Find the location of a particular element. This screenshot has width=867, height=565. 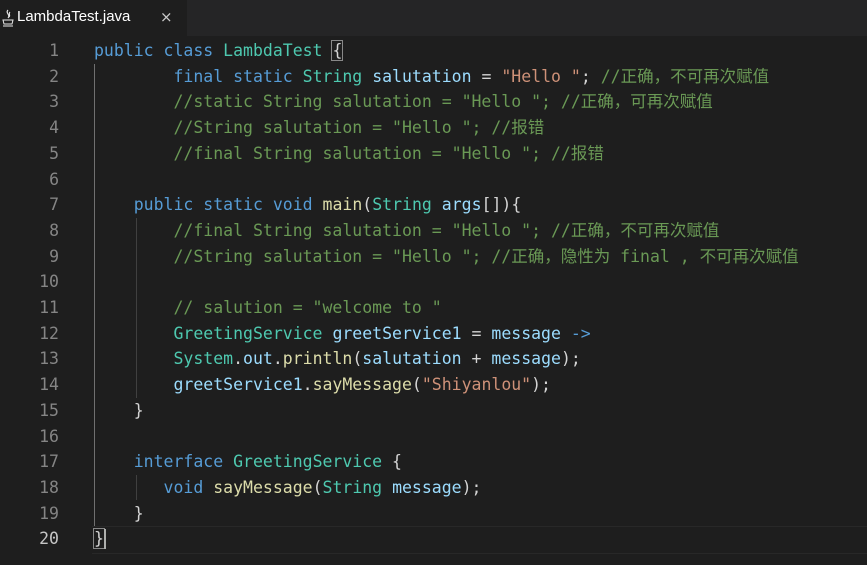

code-line: 4 //String salutation = "Hello "; //报错 is located at coordinates (433, 128).